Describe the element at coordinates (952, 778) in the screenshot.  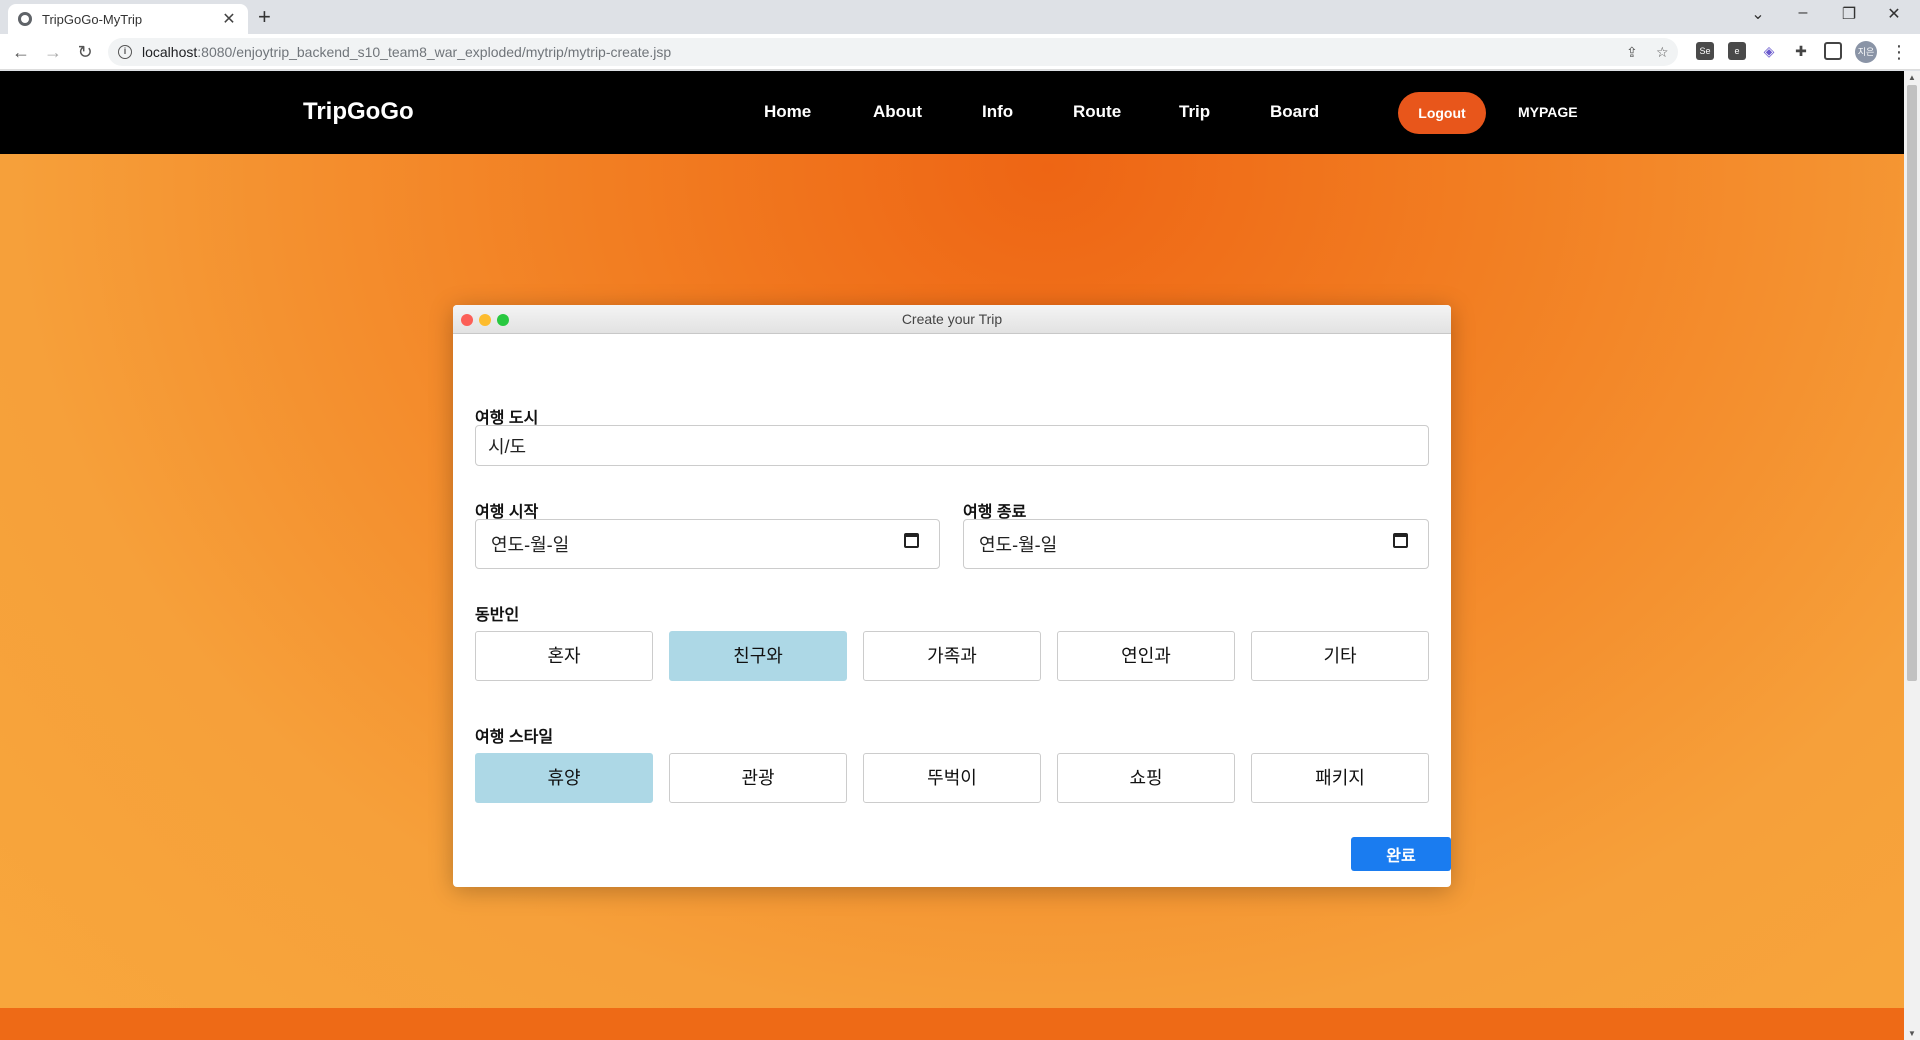
I see `style-option-walking: 뚜벅이` at that location.